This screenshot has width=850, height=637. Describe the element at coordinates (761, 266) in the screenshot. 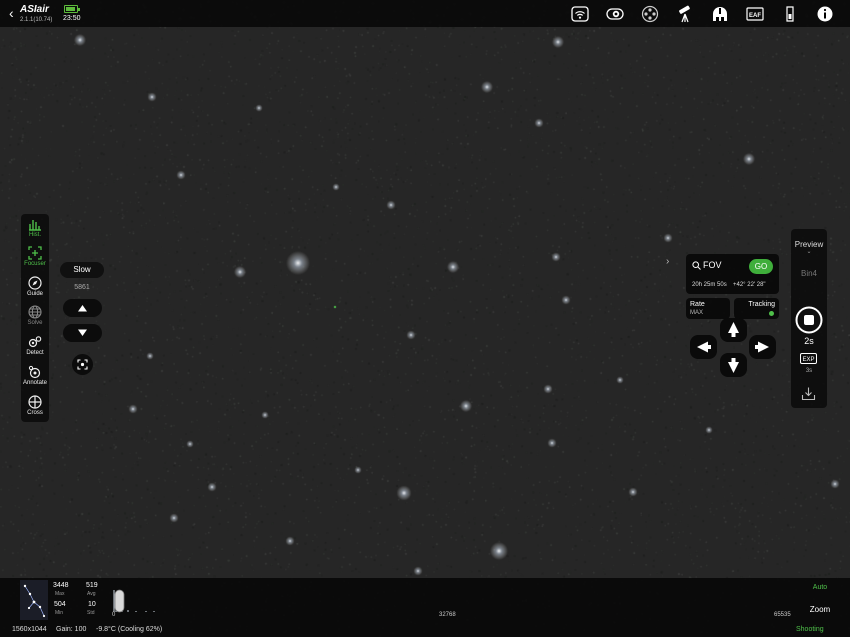

I see `go-button: GO` at that location.